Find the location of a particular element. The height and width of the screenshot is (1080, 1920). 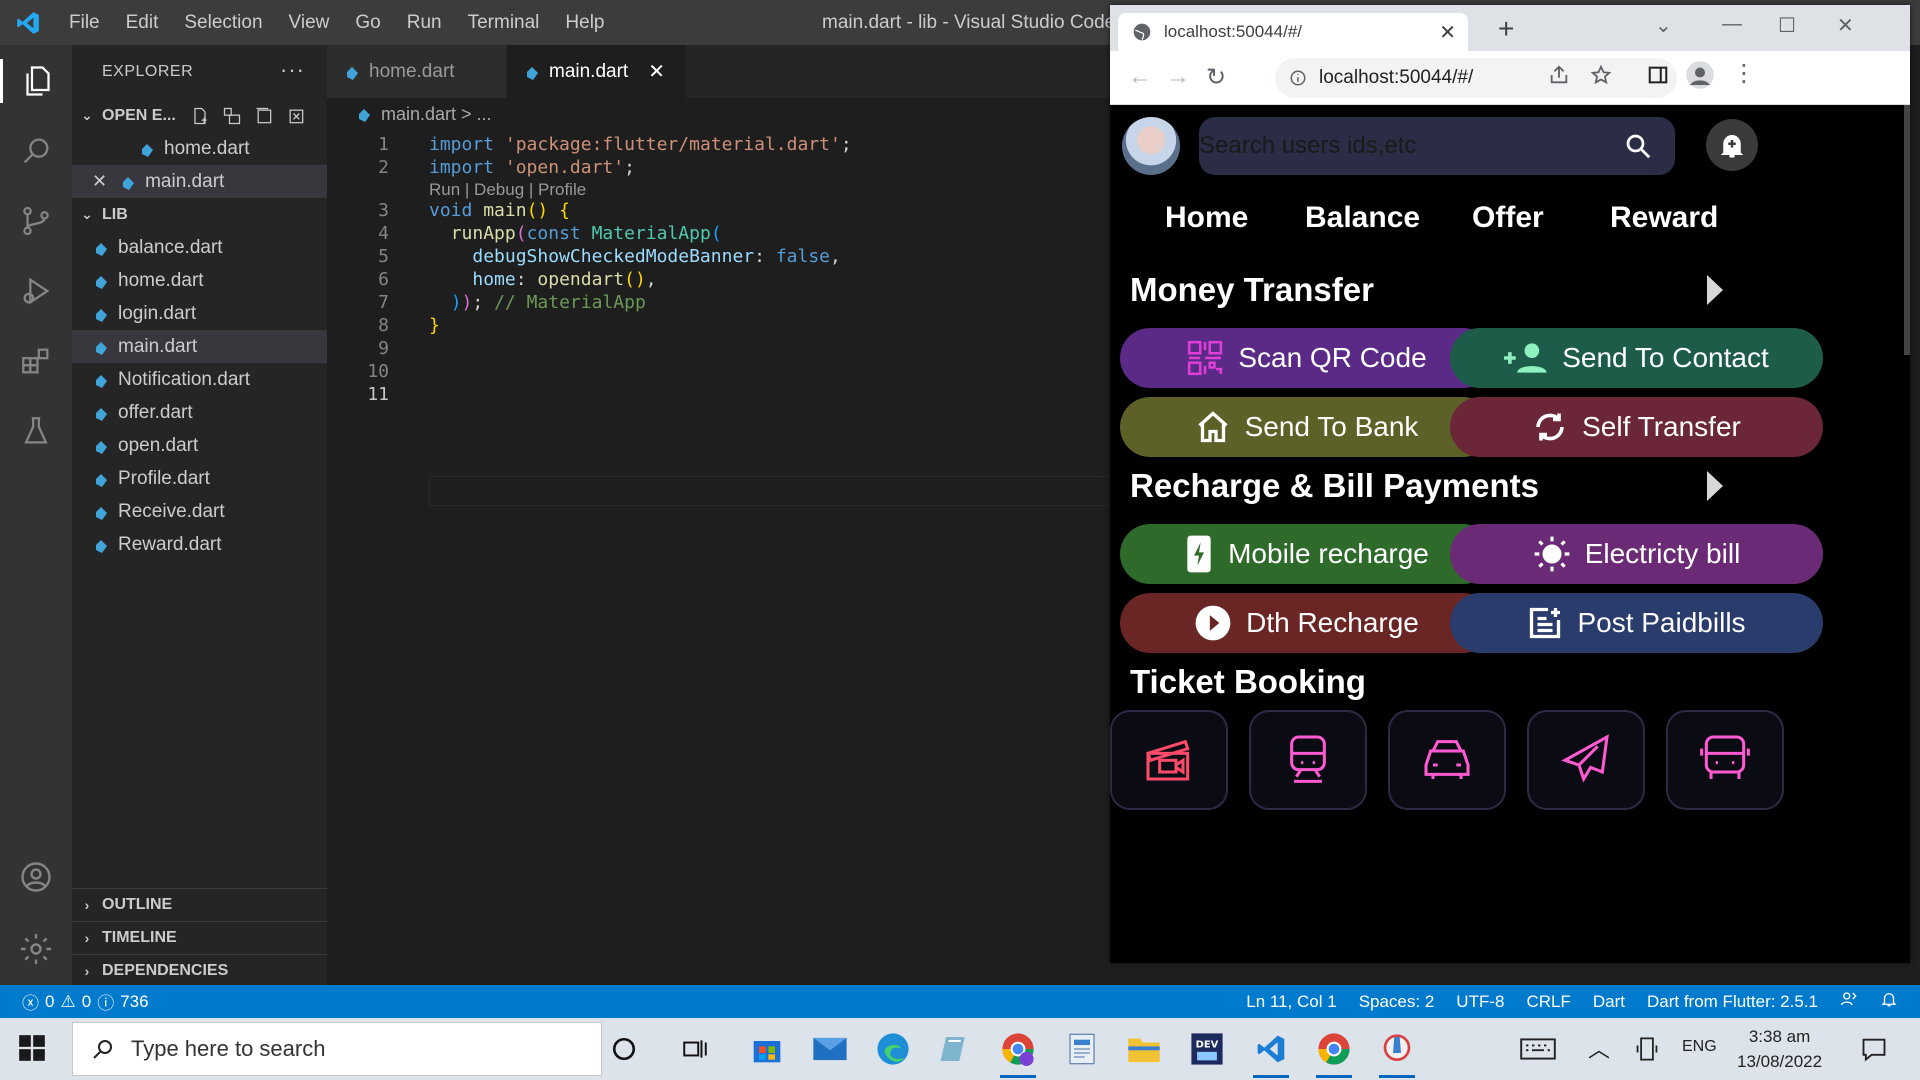

add-notification-icon is located at coordinates (1732, 145).